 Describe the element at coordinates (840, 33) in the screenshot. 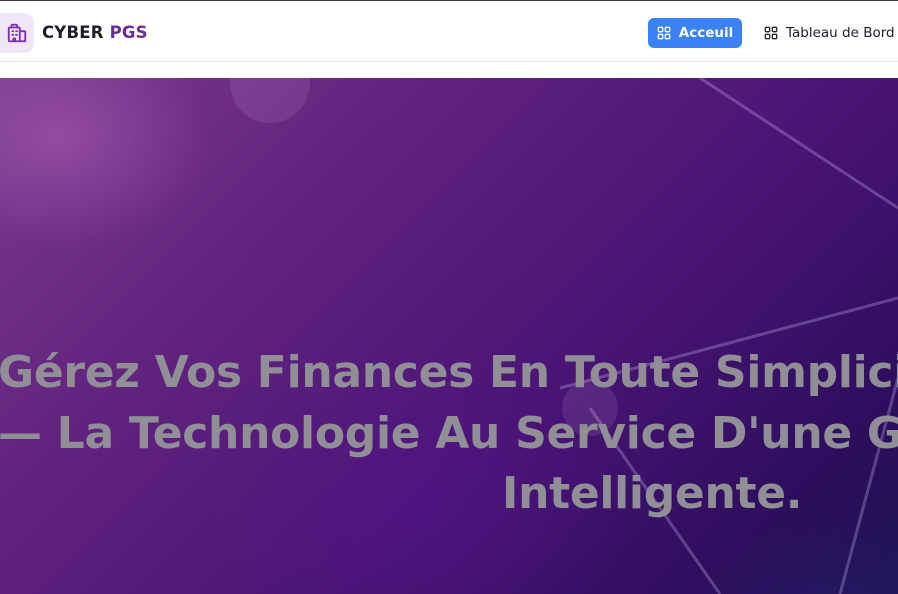

I see `nav-tableau-de-bord-label: Tableau de Bord` at that location.